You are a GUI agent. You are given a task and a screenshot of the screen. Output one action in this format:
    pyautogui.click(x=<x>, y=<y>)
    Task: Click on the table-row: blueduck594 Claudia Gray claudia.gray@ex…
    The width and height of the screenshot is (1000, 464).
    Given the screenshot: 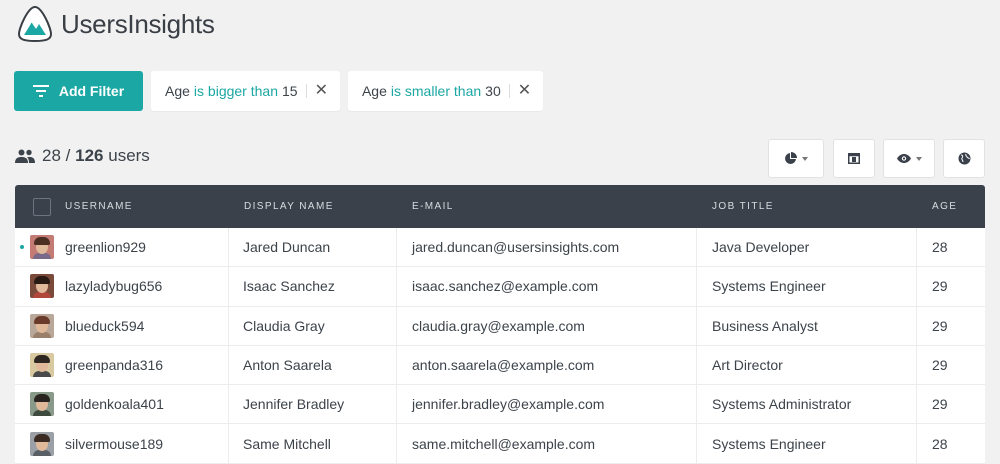 What is the action you would take?
    pyautogui.click(x=500, y=326)
    